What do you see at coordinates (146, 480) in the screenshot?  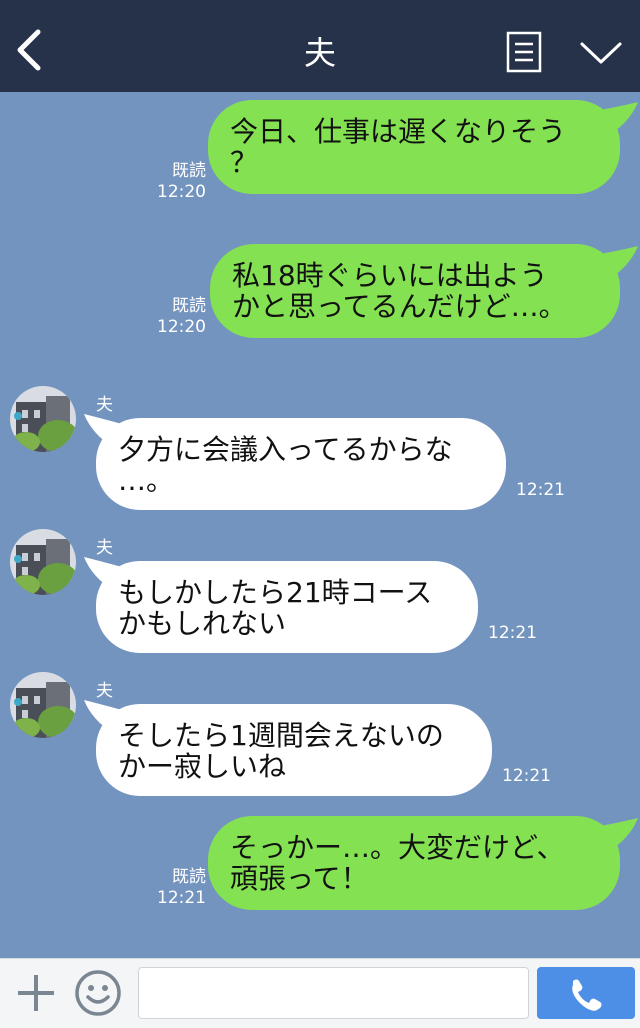 I see `message-text-line: …。` at bounding box center [146, 480].